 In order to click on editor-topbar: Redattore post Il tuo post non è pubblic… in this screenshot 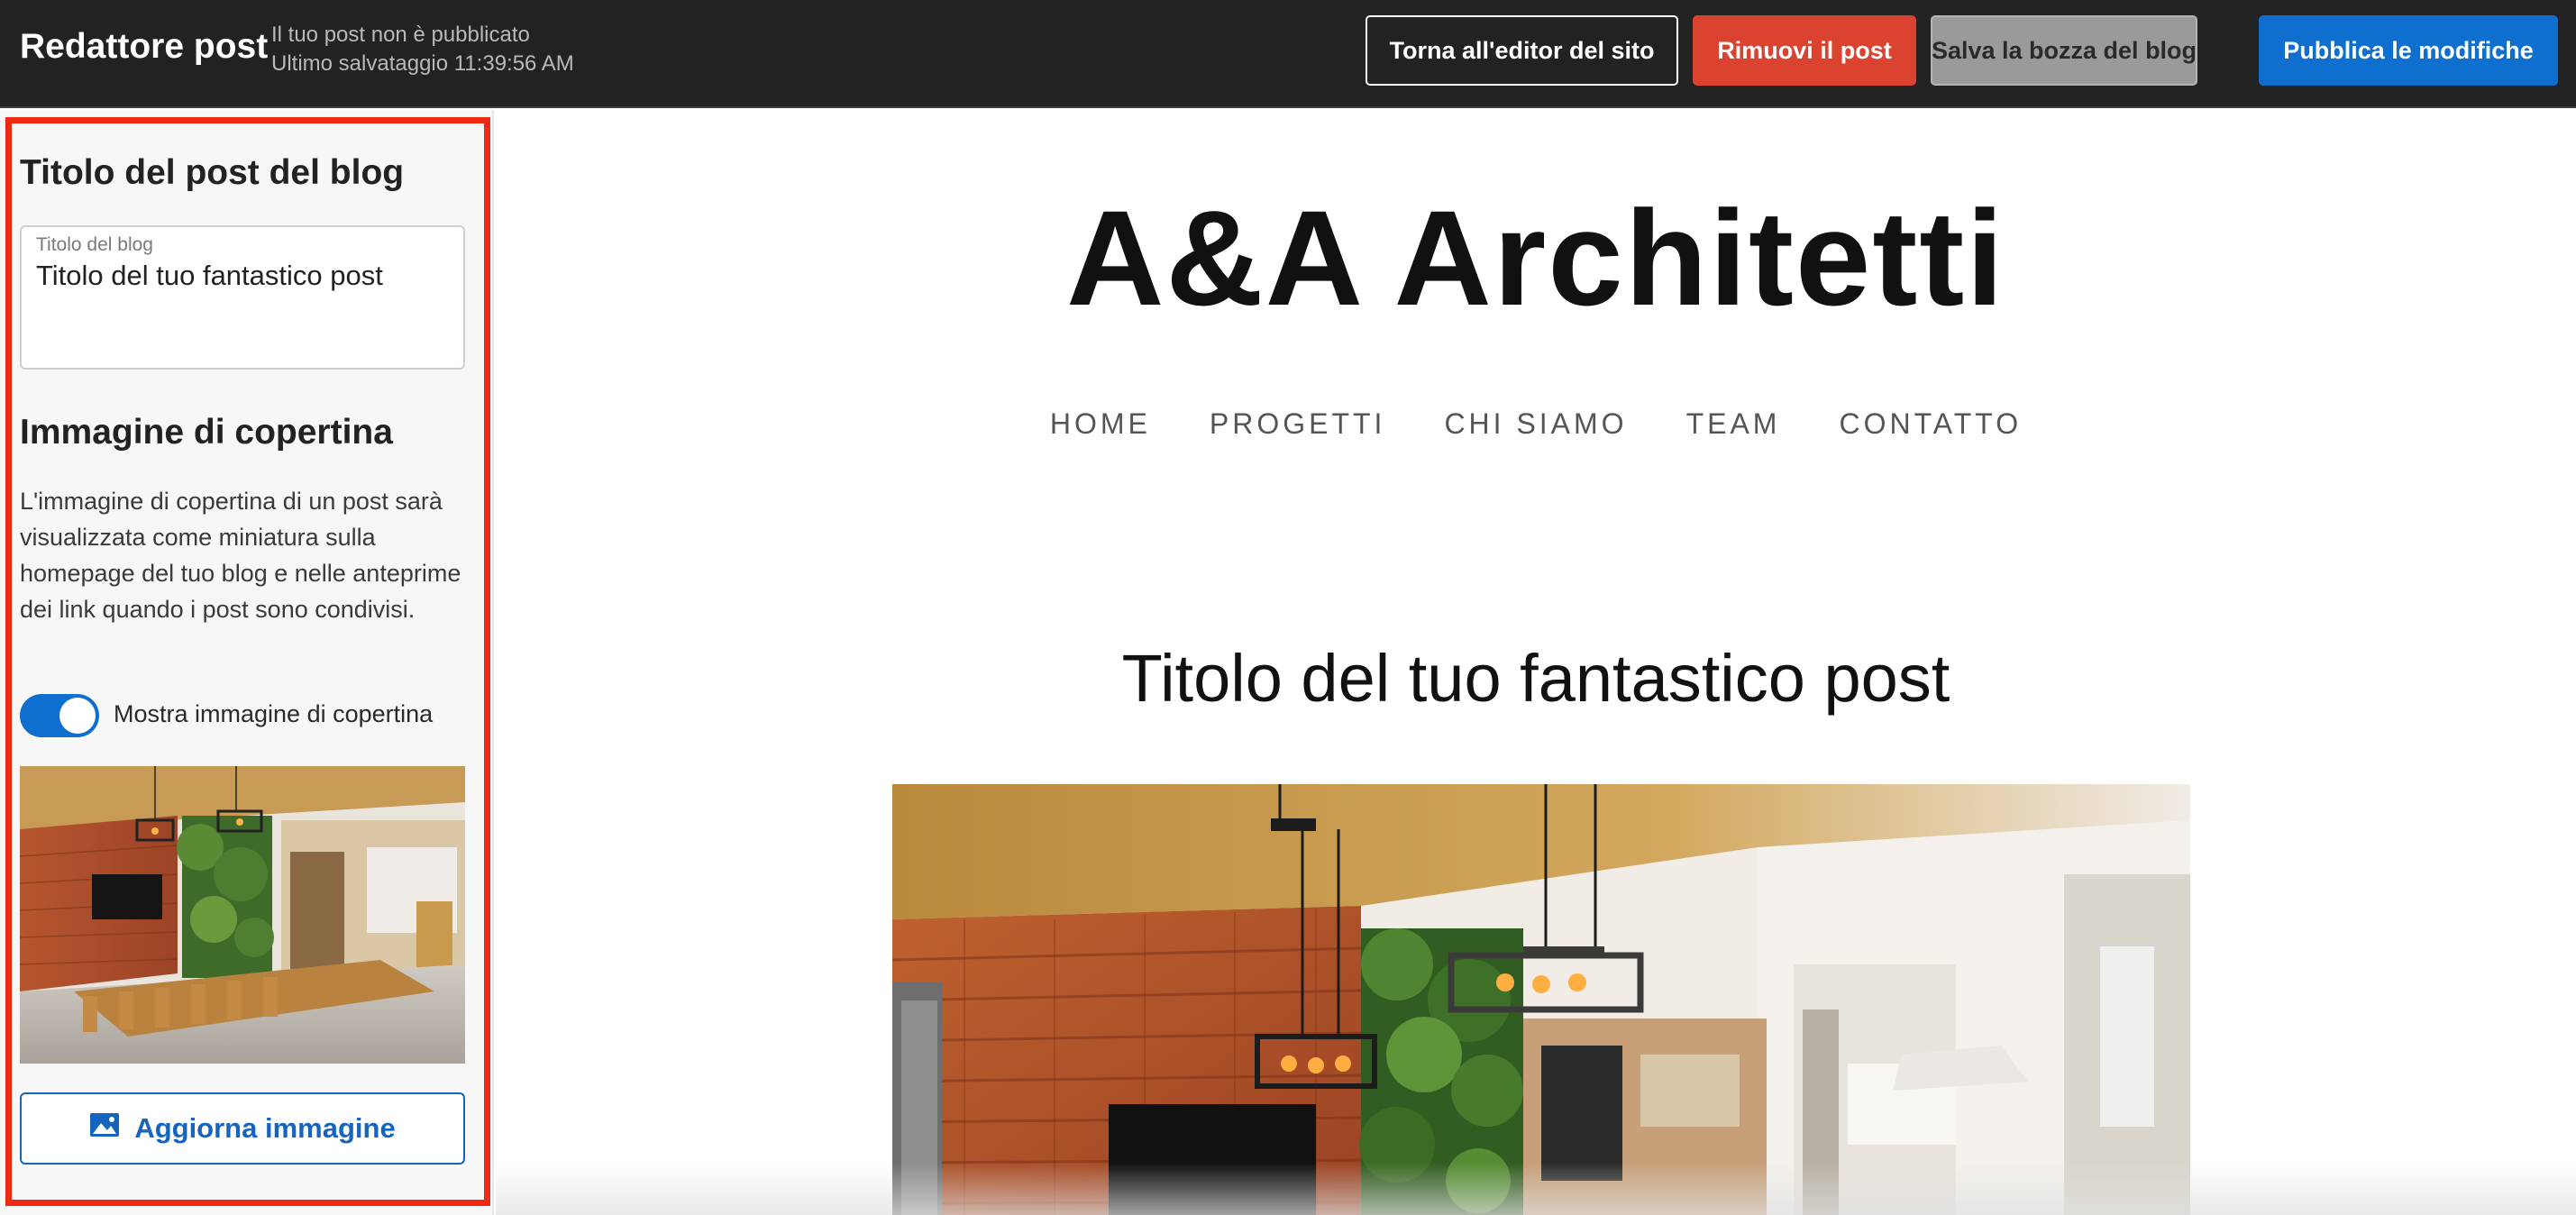, I will do `click(1288, 54)`.